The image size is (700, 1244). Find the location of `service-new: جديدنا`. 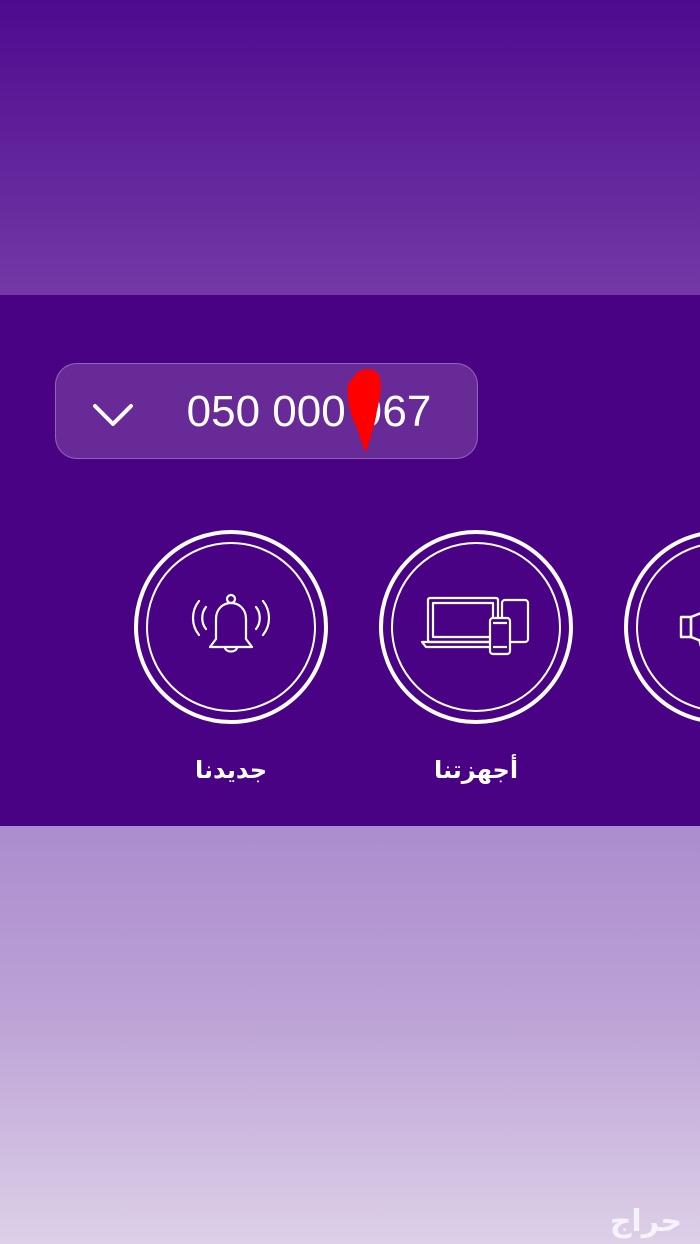

service-new: جديدنا is located at coordinates (231, 657).